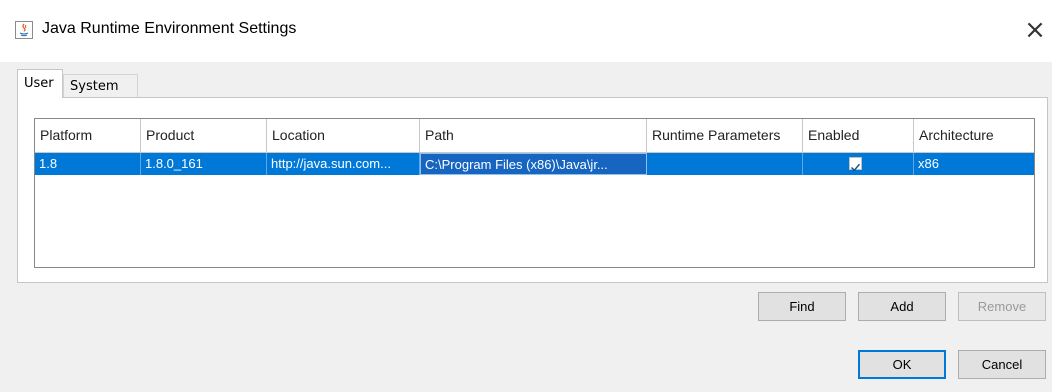 This screenshot has height=392, width=1052. What do you see at coordinates (100, 86) in the screenshot?
I see `tab-system: System` at bounding box center [100, 86].